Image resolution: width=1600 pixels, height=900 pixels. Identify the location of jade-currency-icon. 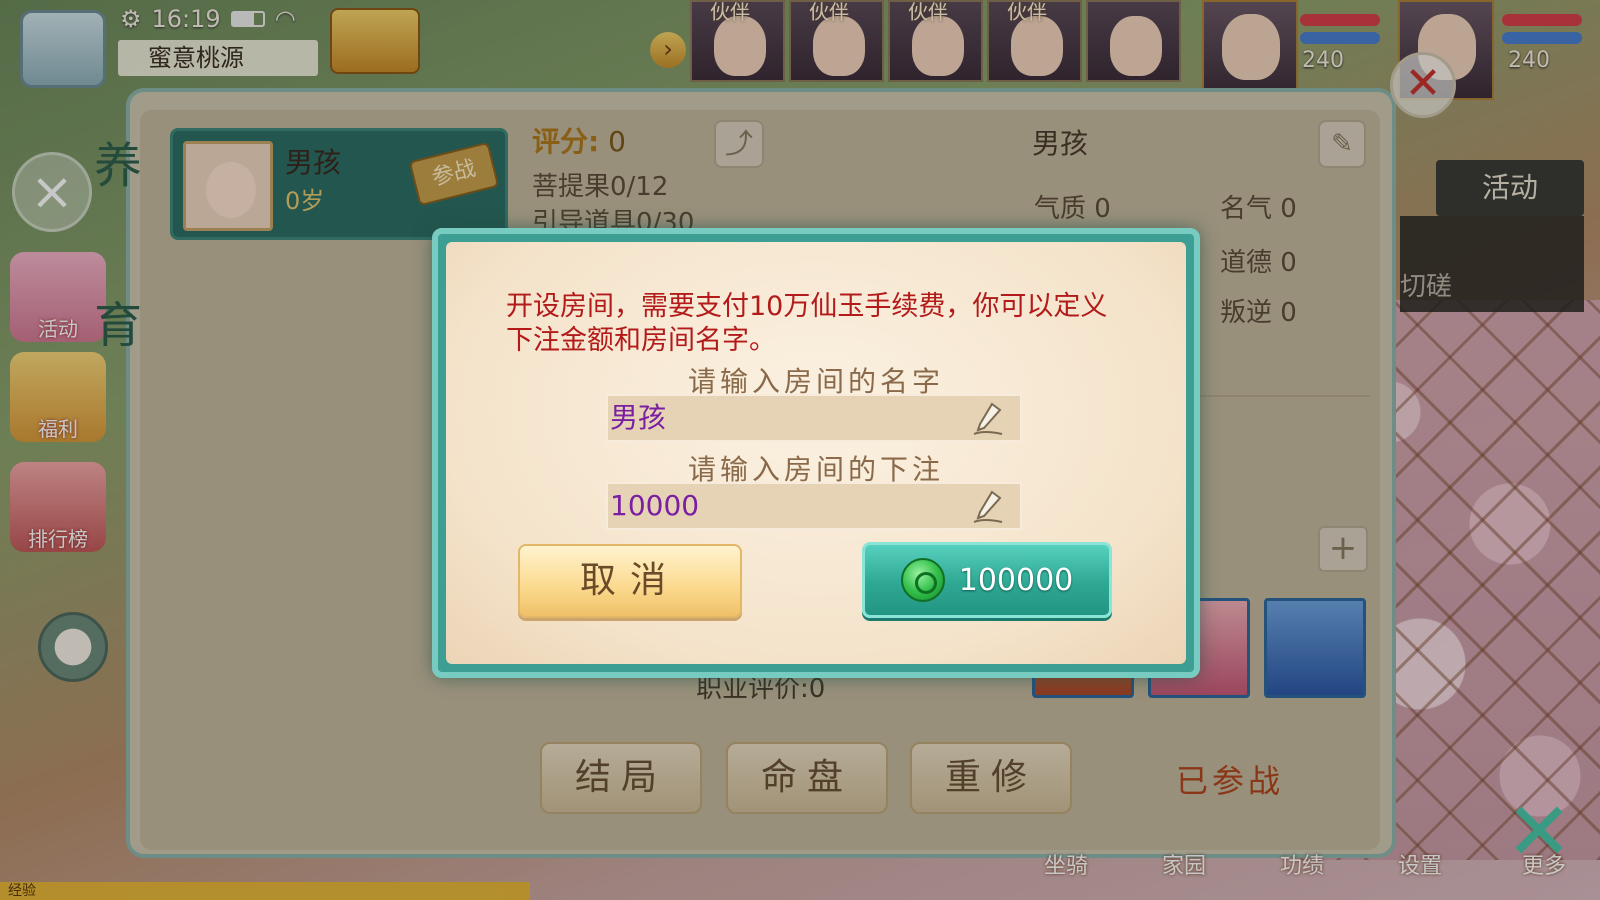
(922, 580).